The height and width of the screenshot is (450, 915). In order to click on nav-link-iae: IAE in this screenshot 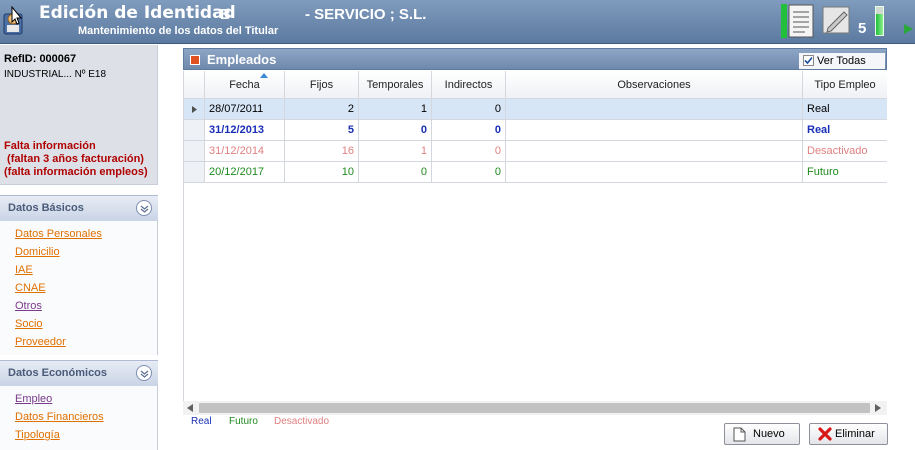, I will do `click(86, 270)`.